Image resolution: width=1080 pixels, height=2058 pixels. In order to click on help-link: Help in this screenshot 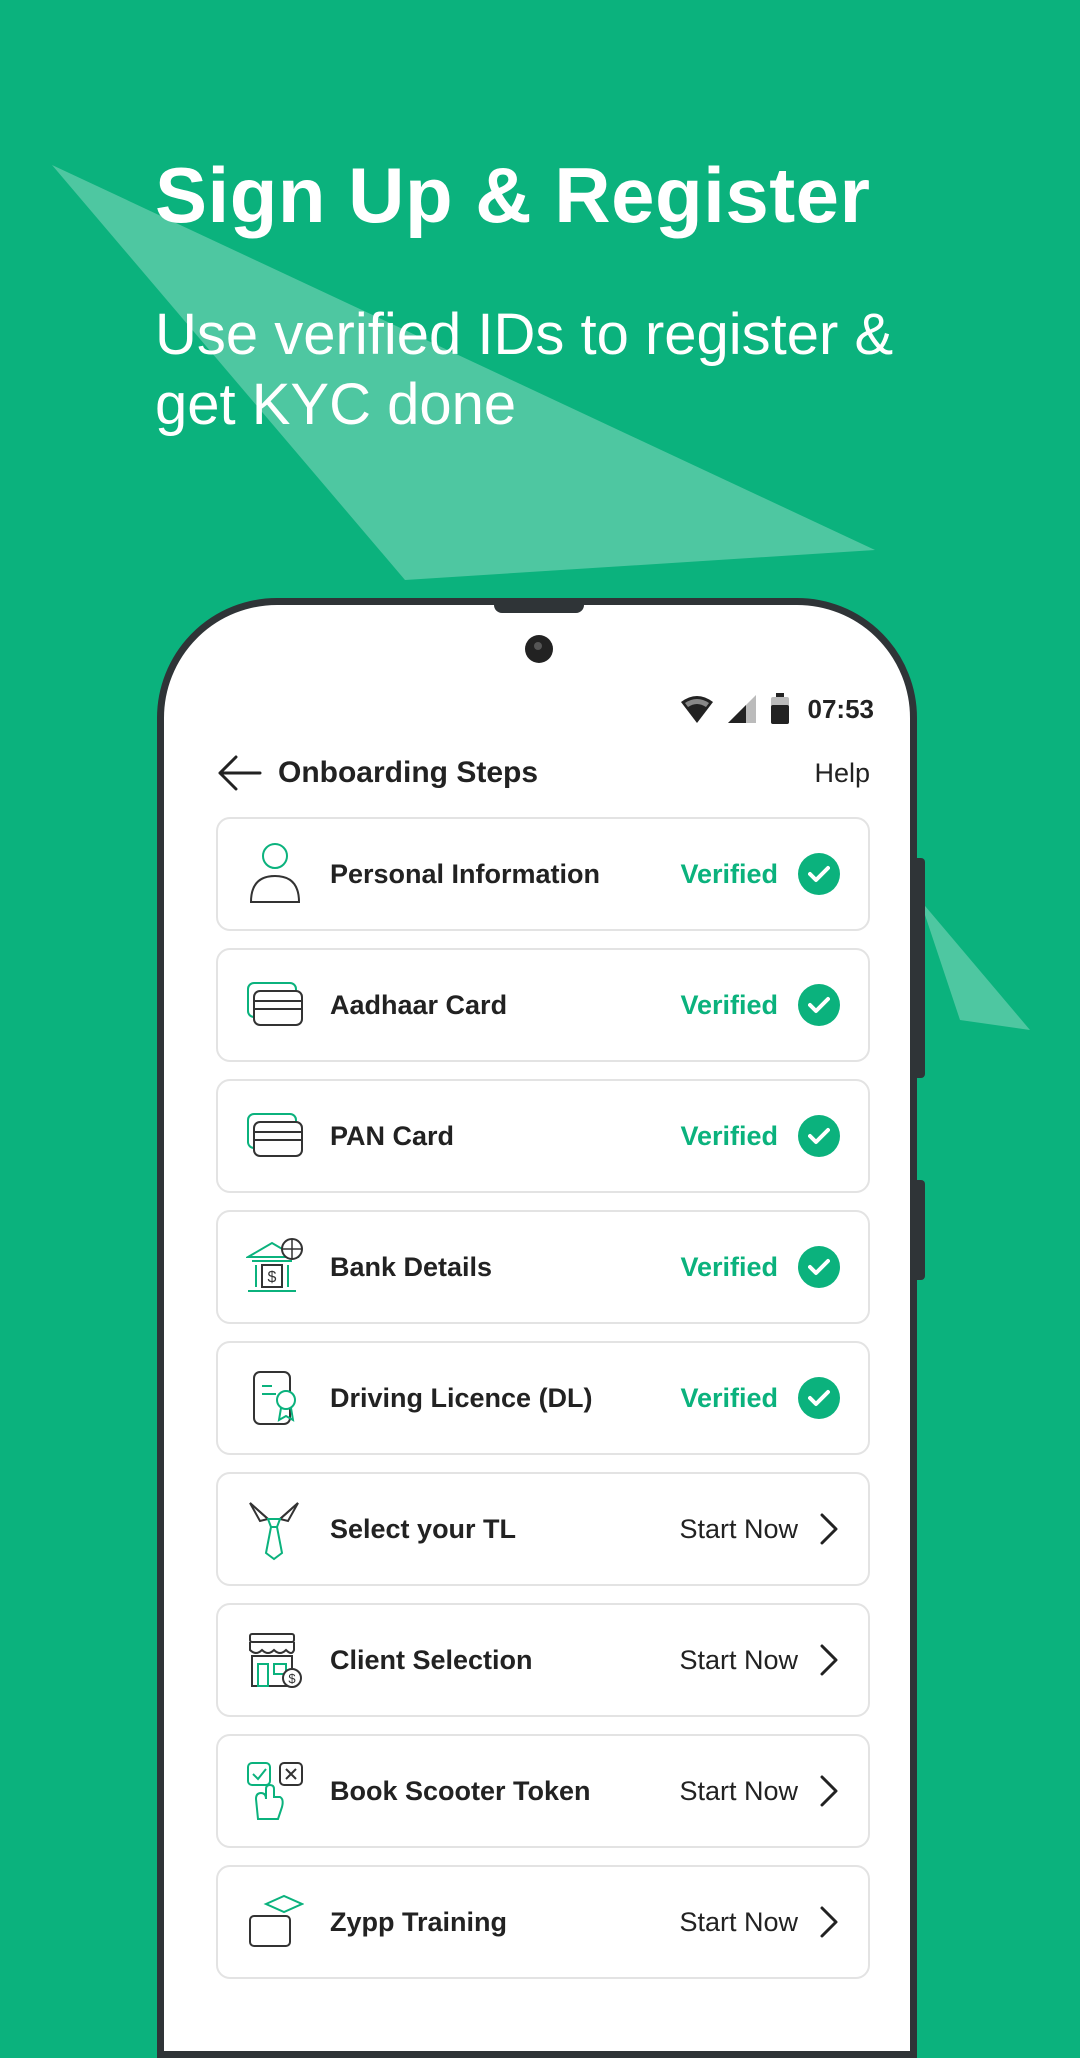, I will do `click(842, 773)`.